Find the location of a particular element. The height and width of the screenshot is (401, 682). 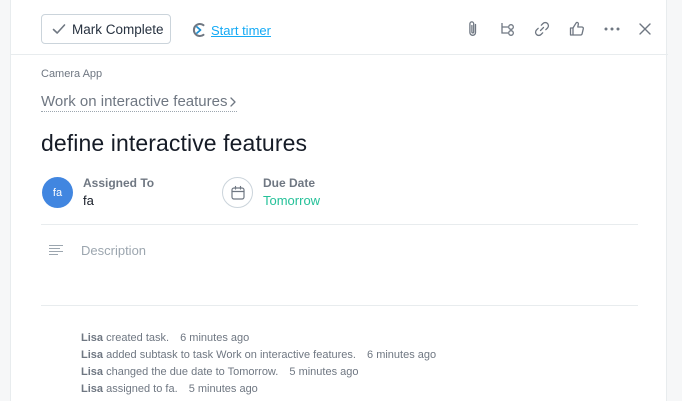

start-timer-button: Start timer is located at coordinates (231, 30).